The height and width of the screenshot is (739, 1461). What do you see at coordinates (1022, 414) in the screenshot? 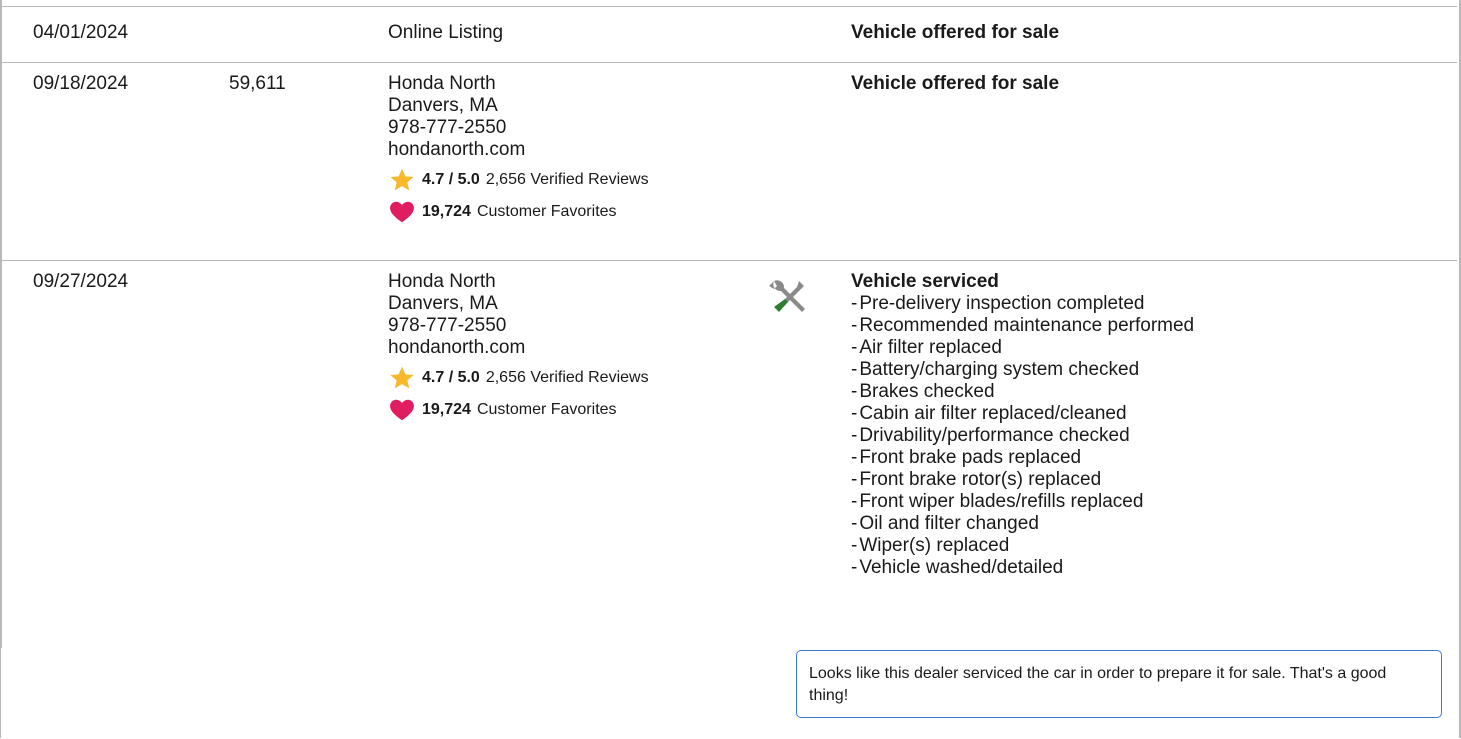
I see `service-item: Cabin air filter replaced/cleaned` at bounding box center [1022, 414].